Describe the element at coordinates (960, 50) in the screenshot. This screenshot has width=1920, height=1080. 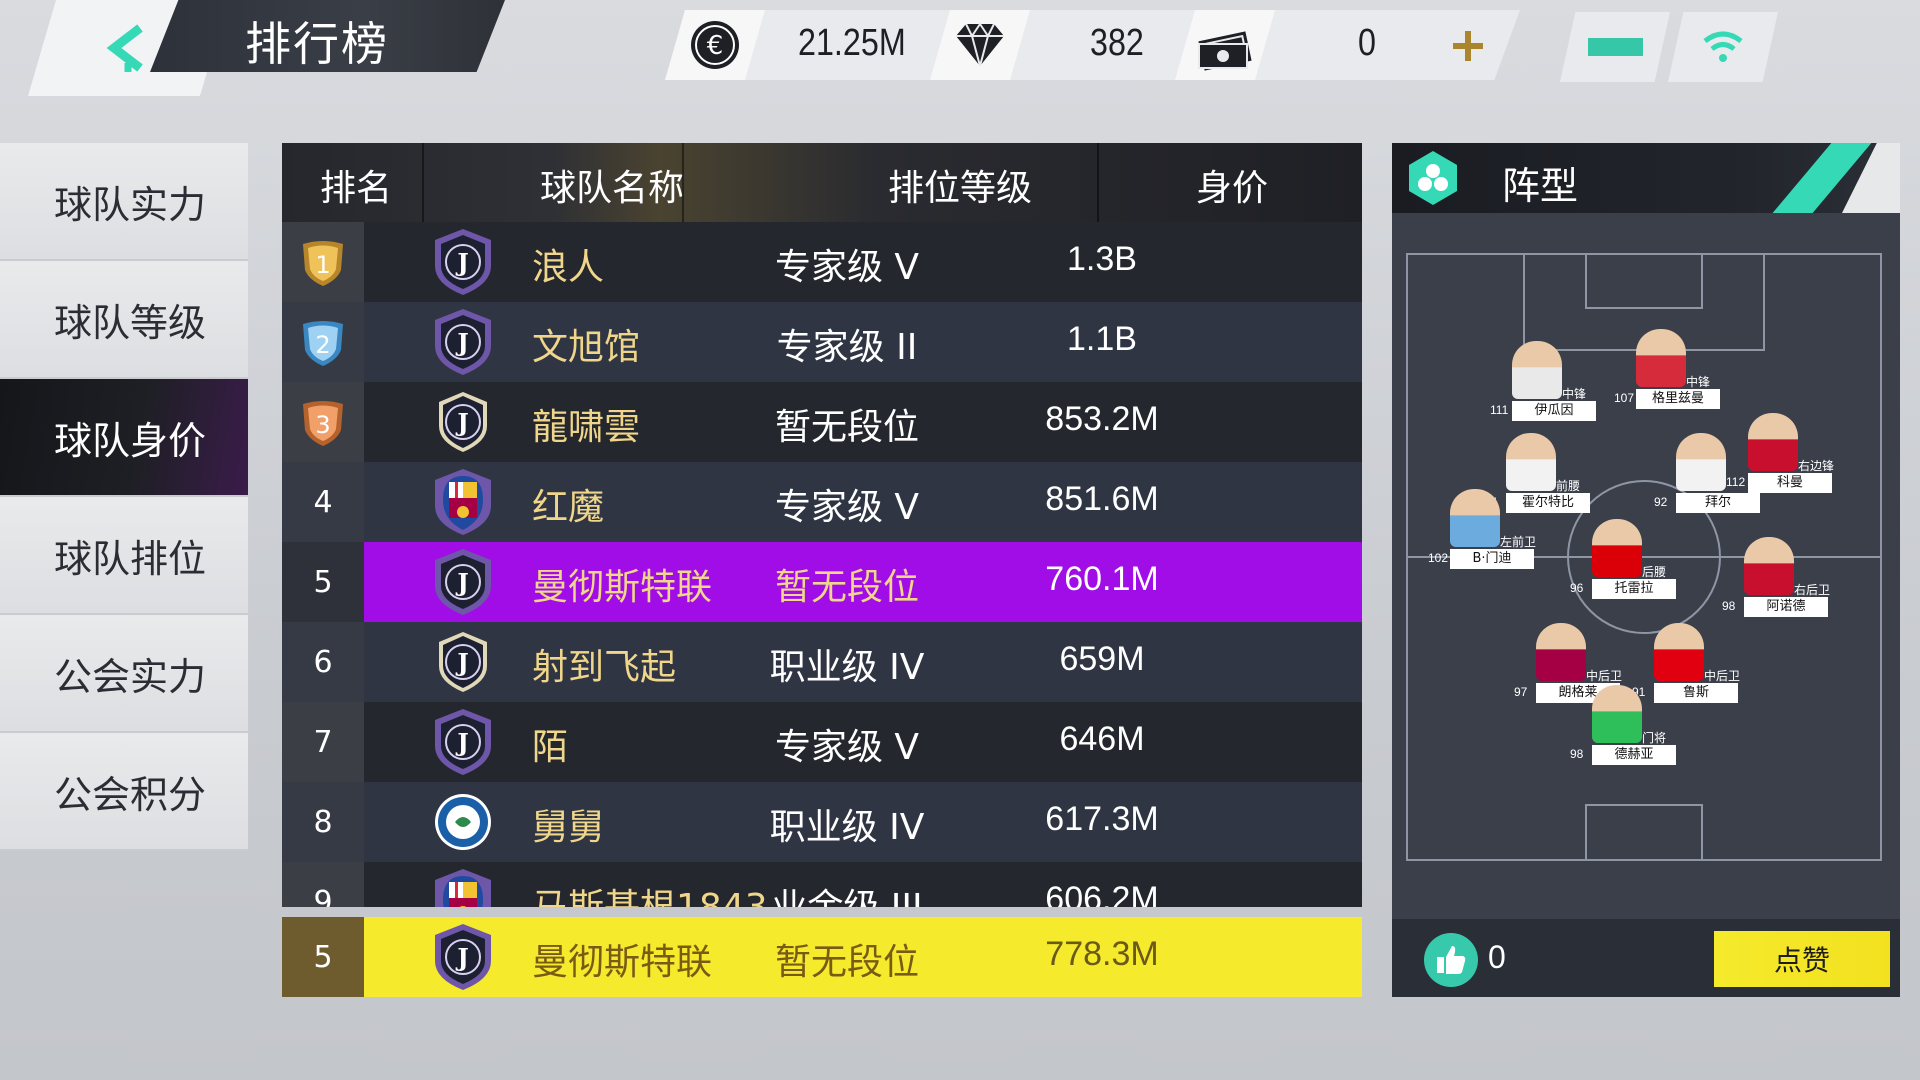
I see `top-bar: 排行榜 € 21.25M 382 0` at that location.